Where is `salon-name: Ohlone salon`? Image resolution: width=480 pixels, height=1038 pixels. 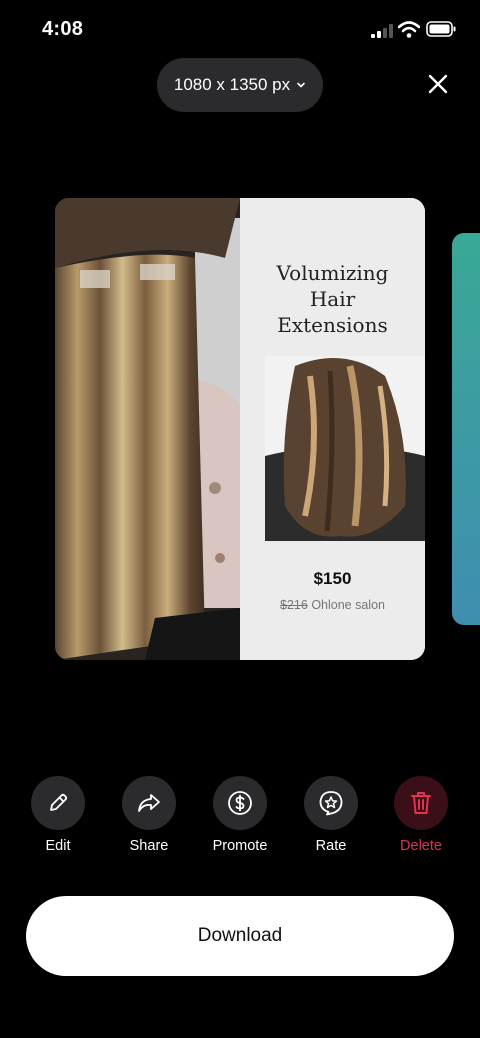
salon-name: Ohlone salon is located at coordinates (348, 605).